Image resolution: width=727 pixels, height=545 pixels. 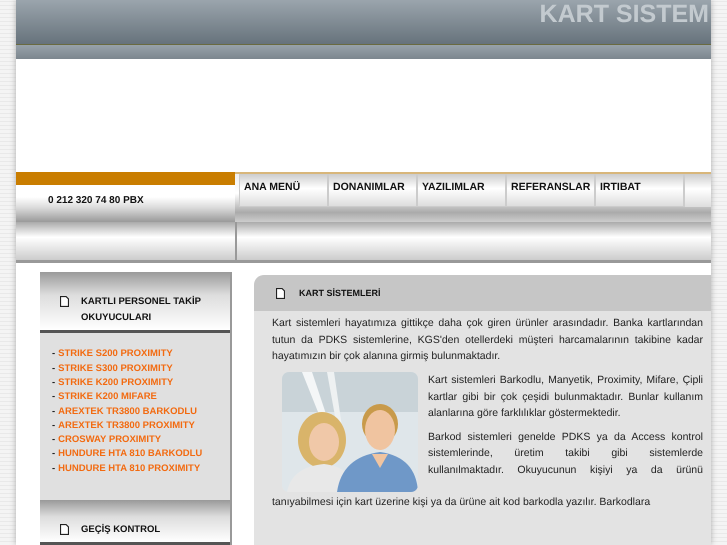 What do you see at coordinates (639, 191) in the screenshot?
I see `nav-tab: IRTIBAT` at bounding box center [639, 191].